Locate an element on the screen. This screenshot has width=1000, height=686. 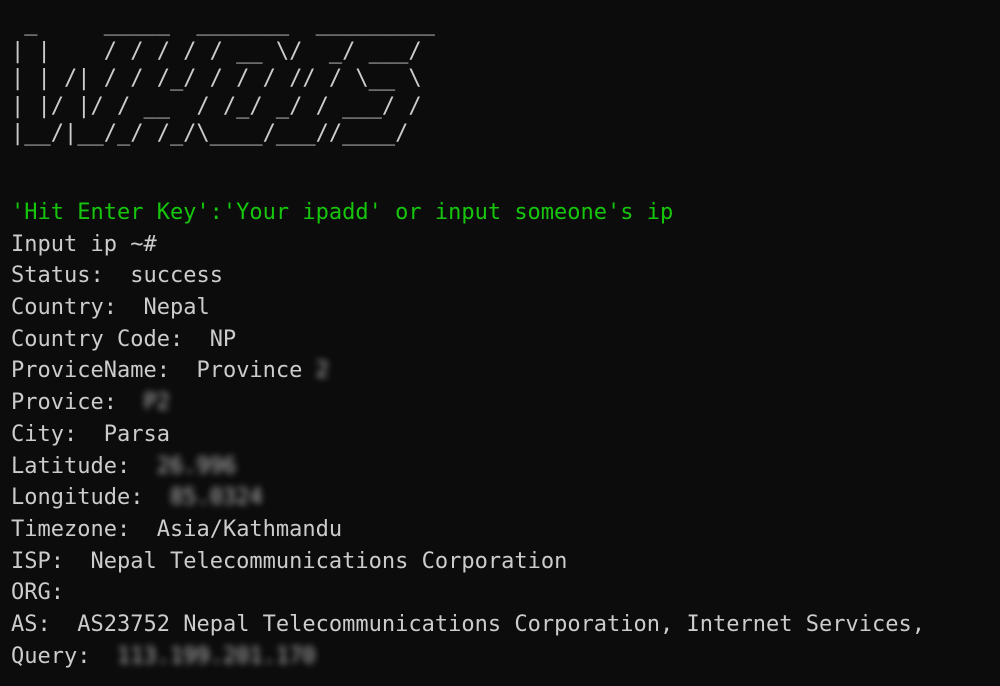
longitude-label: Longitude: is located at coordinates (77, 498).